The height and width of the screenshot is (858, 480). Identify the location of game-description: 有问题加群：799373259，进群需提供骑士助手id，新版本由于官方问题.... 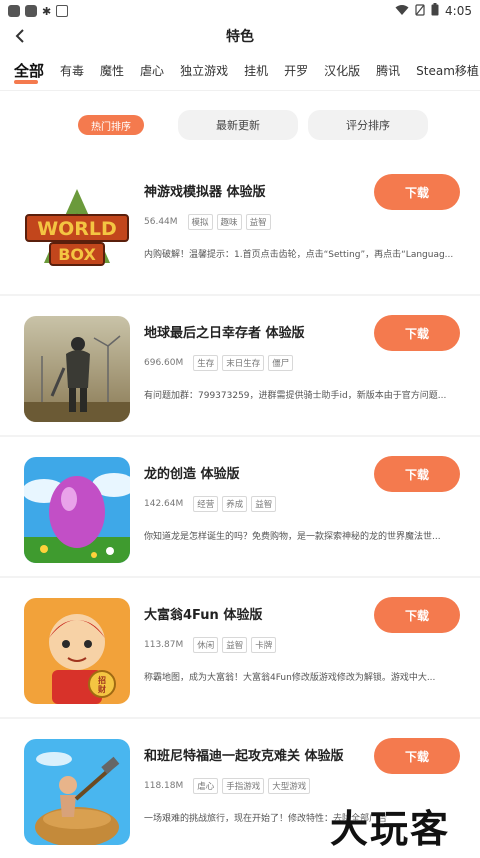
(295, 396).